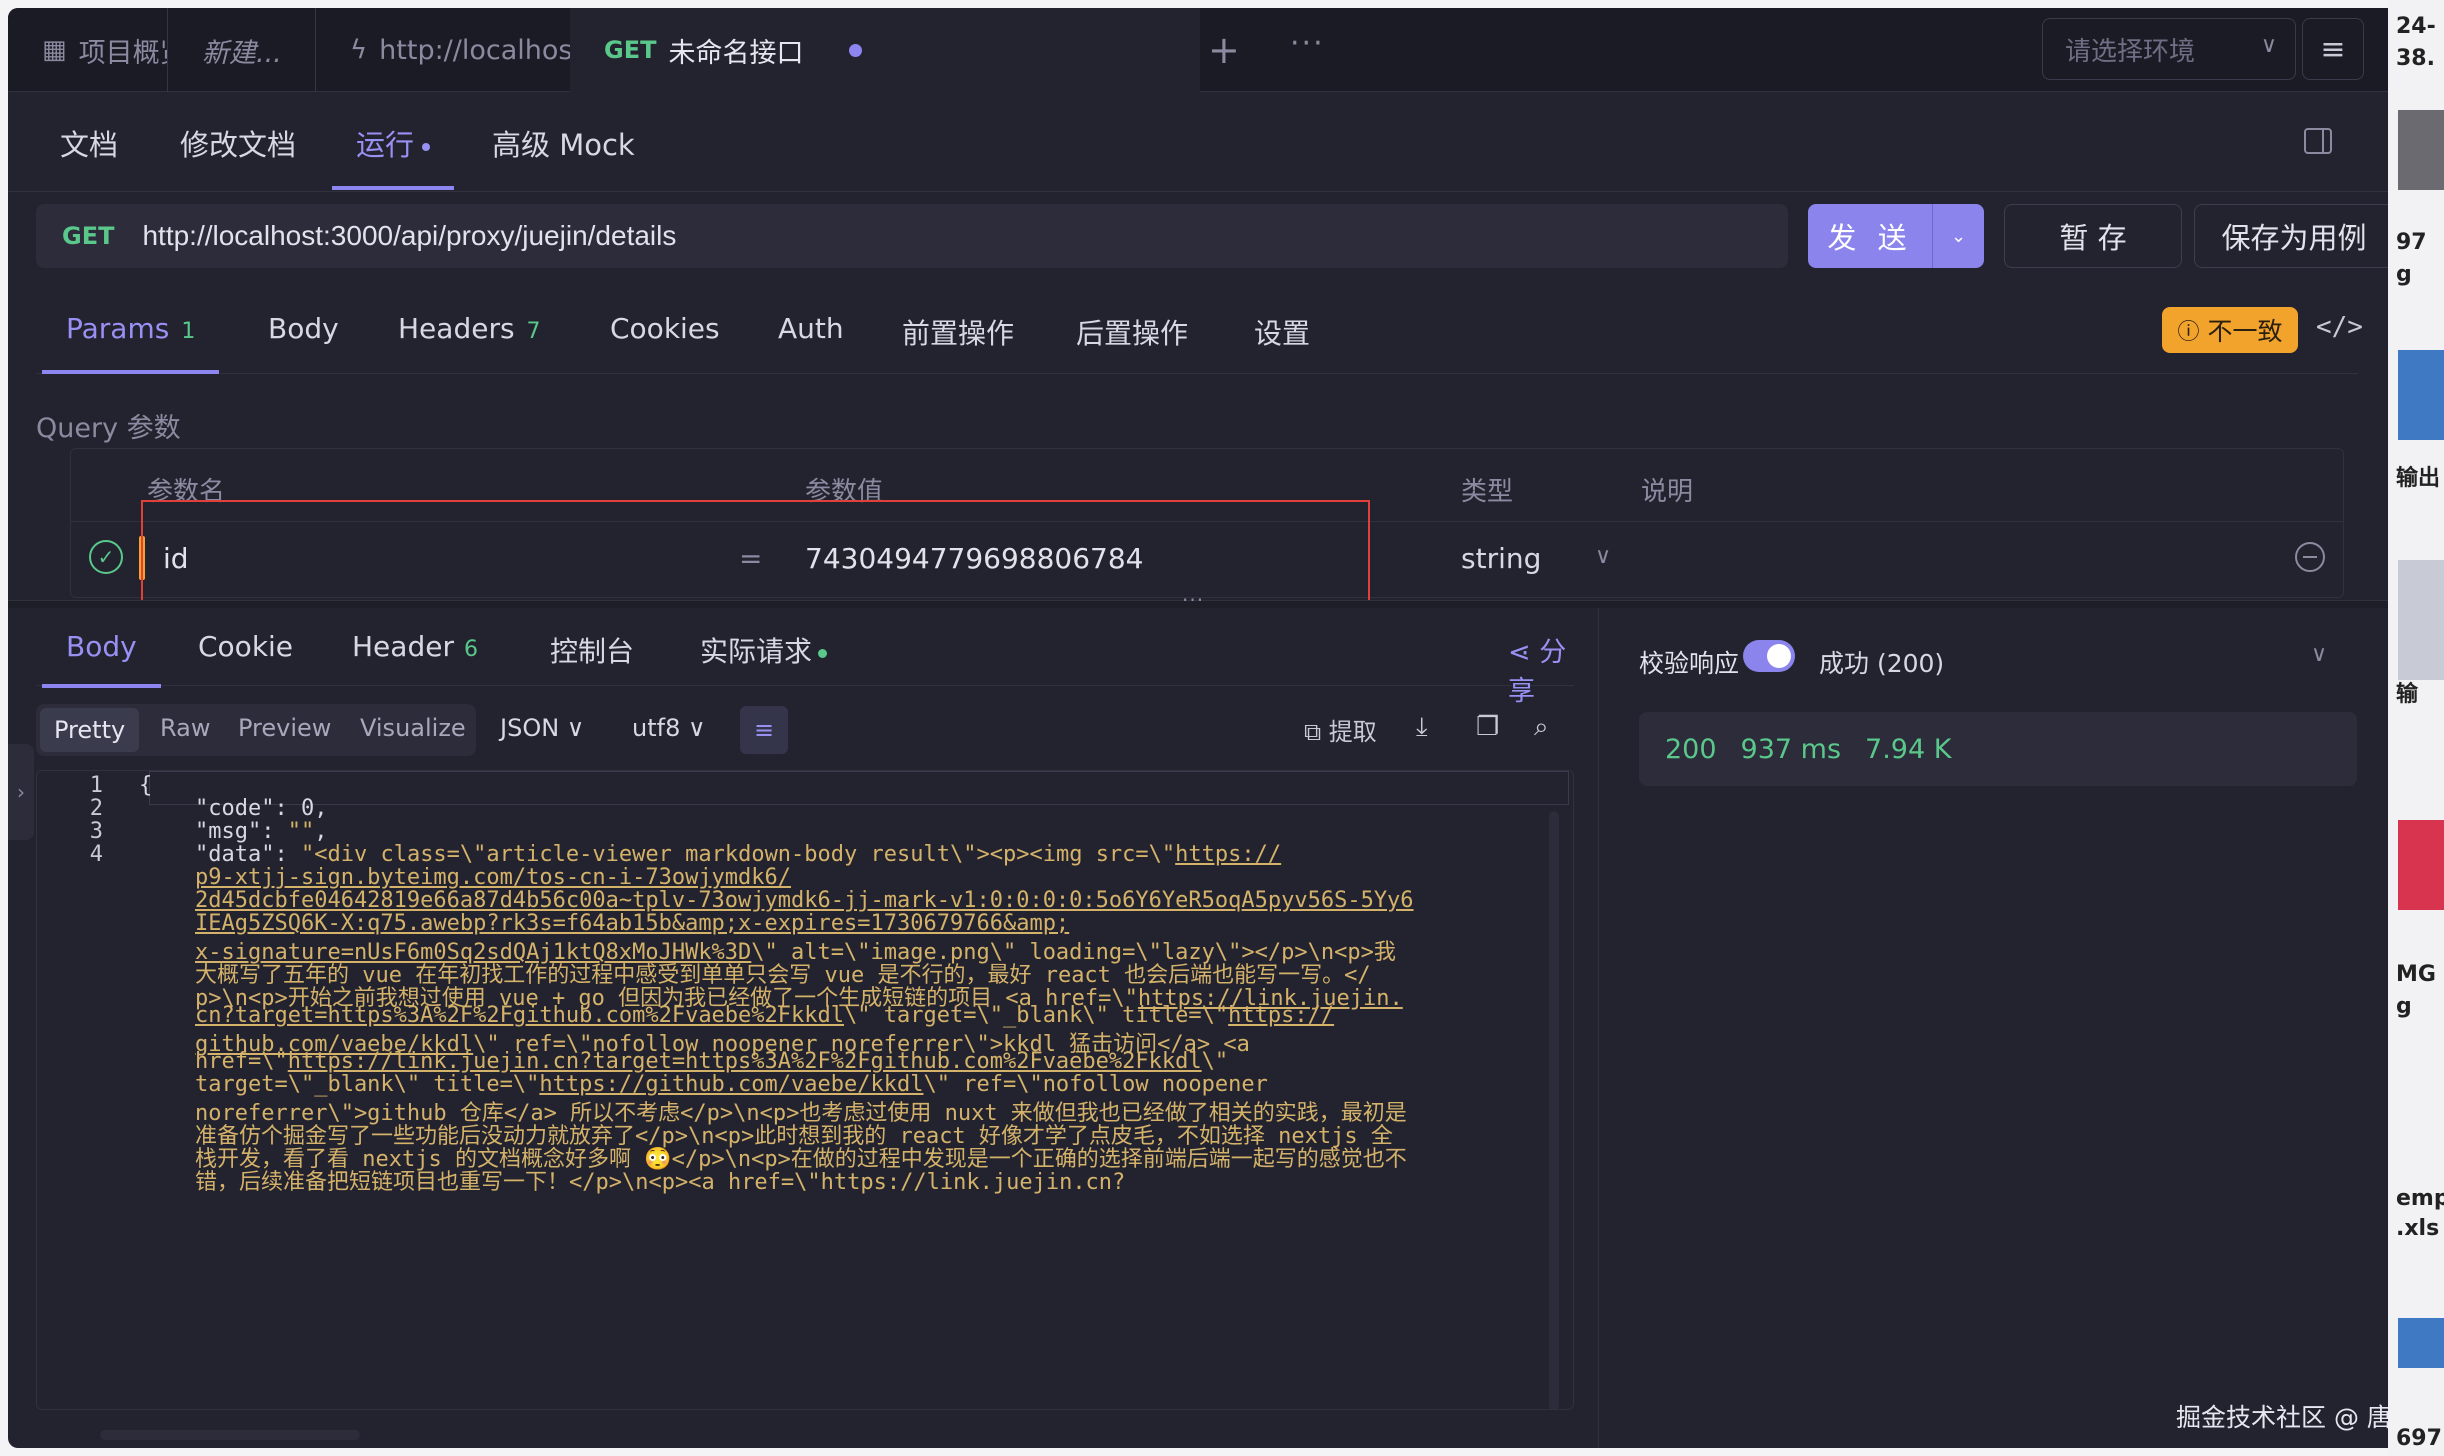  Describe the element at coordinates (106, 557) in the screenshot. I see `check-circle-icon: ✓` at that location.